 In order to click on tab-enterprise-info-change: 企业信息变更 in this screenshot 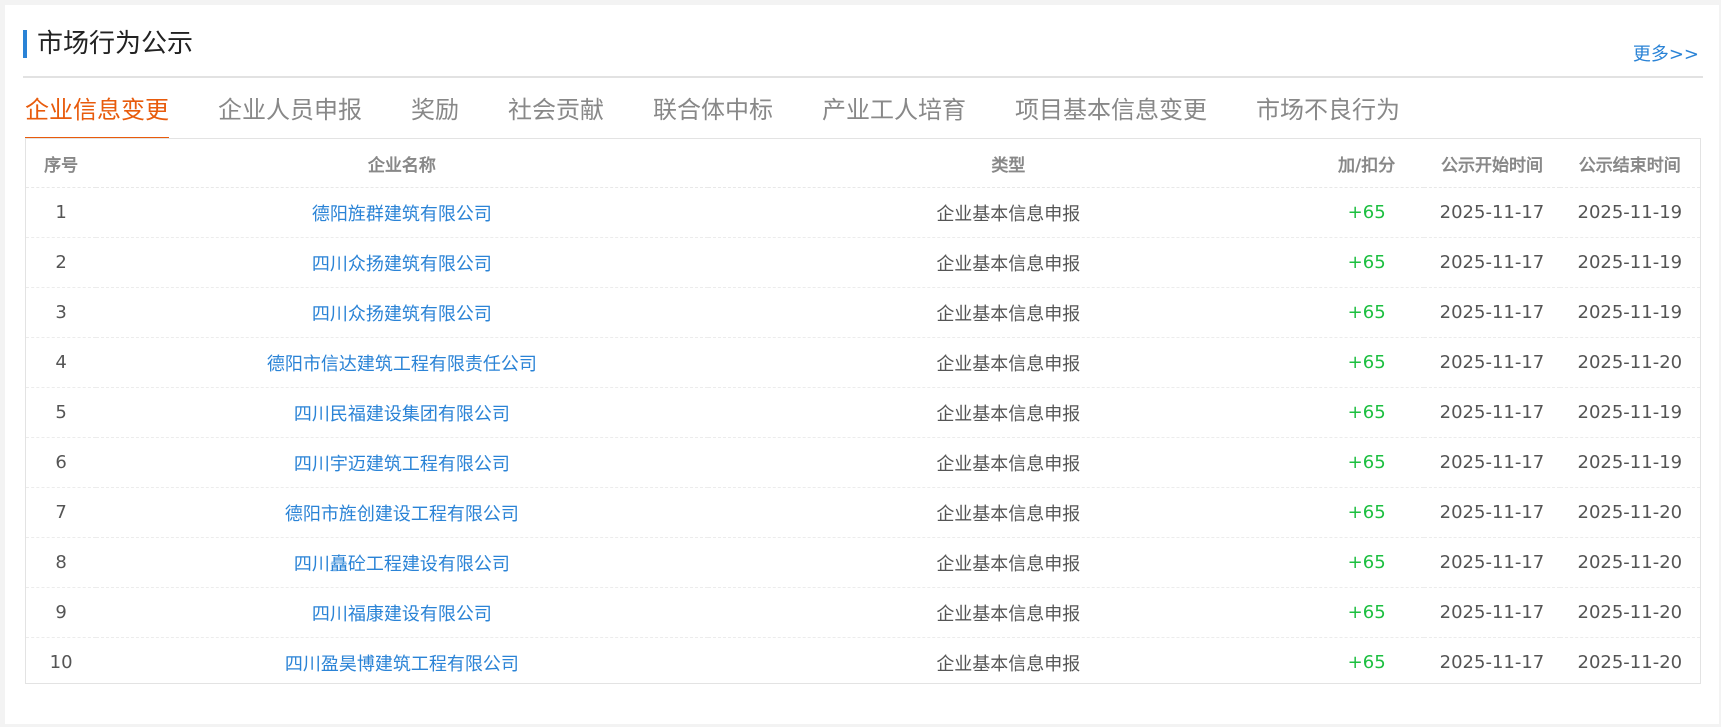, I will do `click(97, 116)`.